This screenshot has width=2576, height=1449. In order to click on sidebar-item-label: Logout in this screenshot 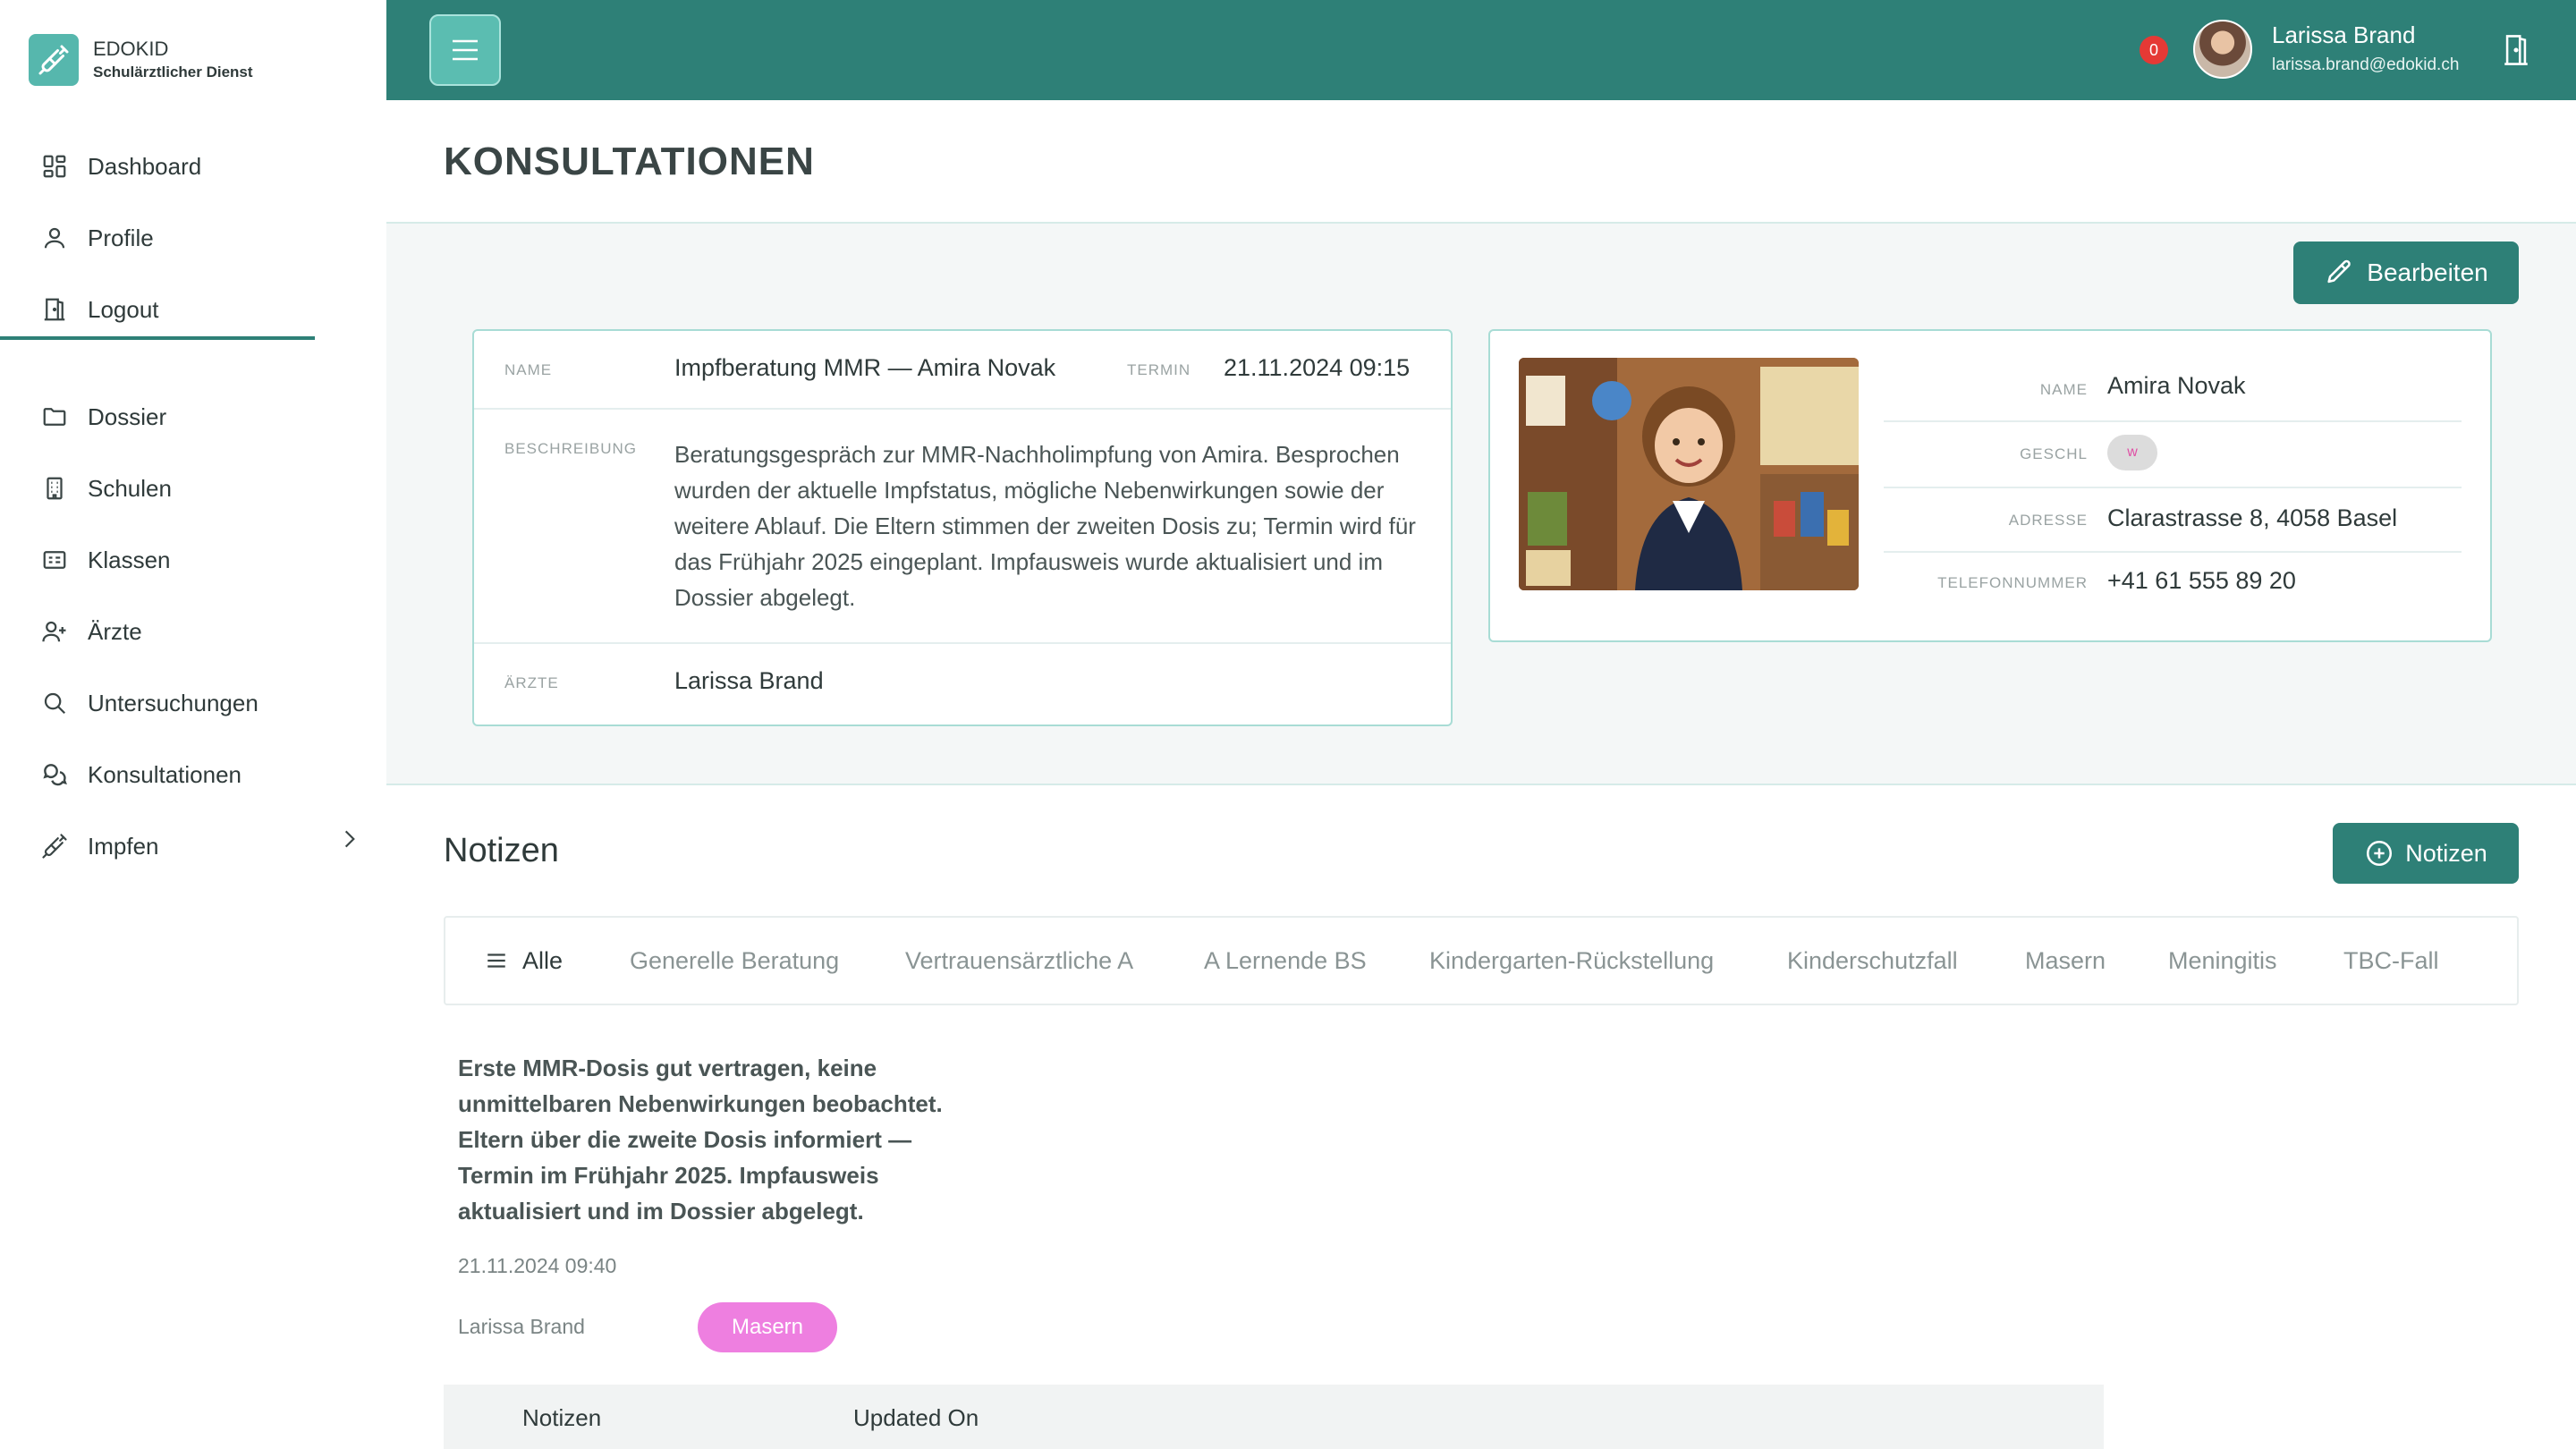, I will do `click(123, 309)`.